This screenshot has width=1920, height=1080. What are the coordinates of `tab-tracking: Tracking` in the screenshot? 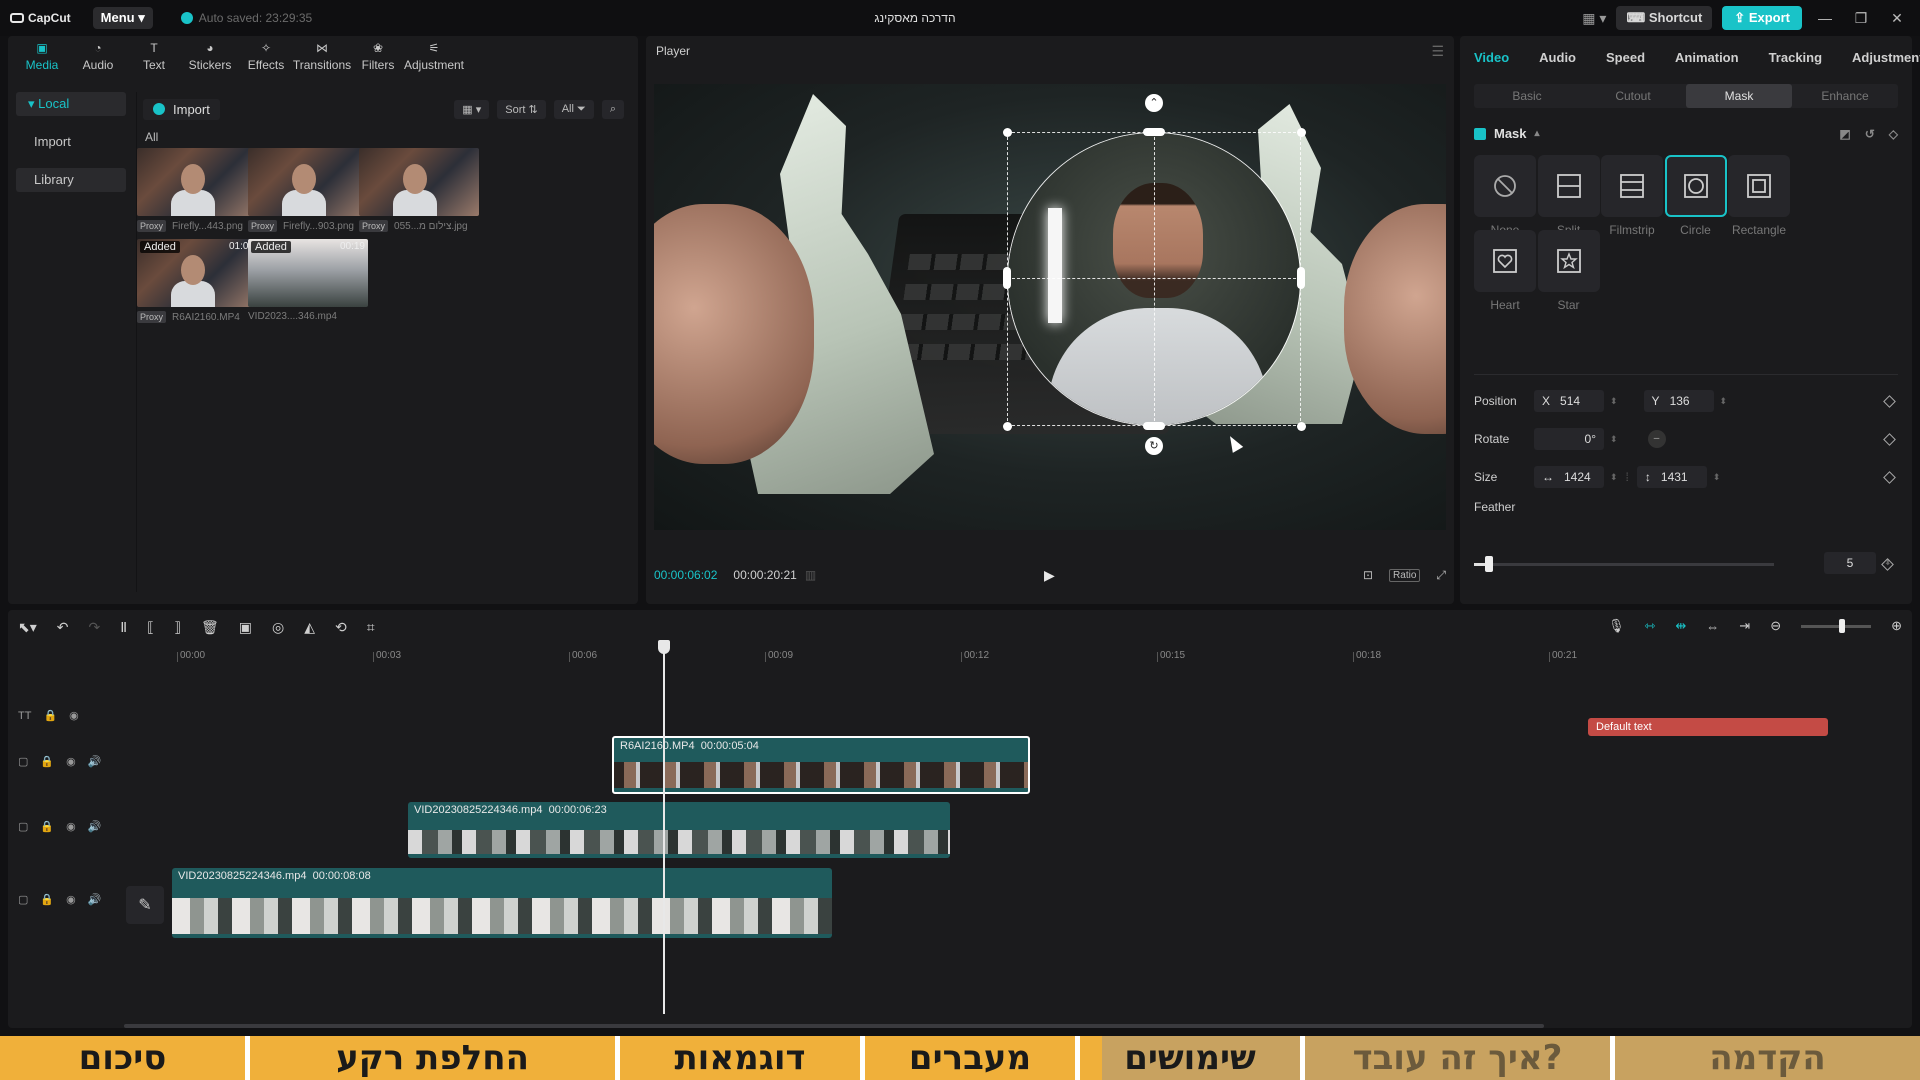 It's located at (1795, 57).